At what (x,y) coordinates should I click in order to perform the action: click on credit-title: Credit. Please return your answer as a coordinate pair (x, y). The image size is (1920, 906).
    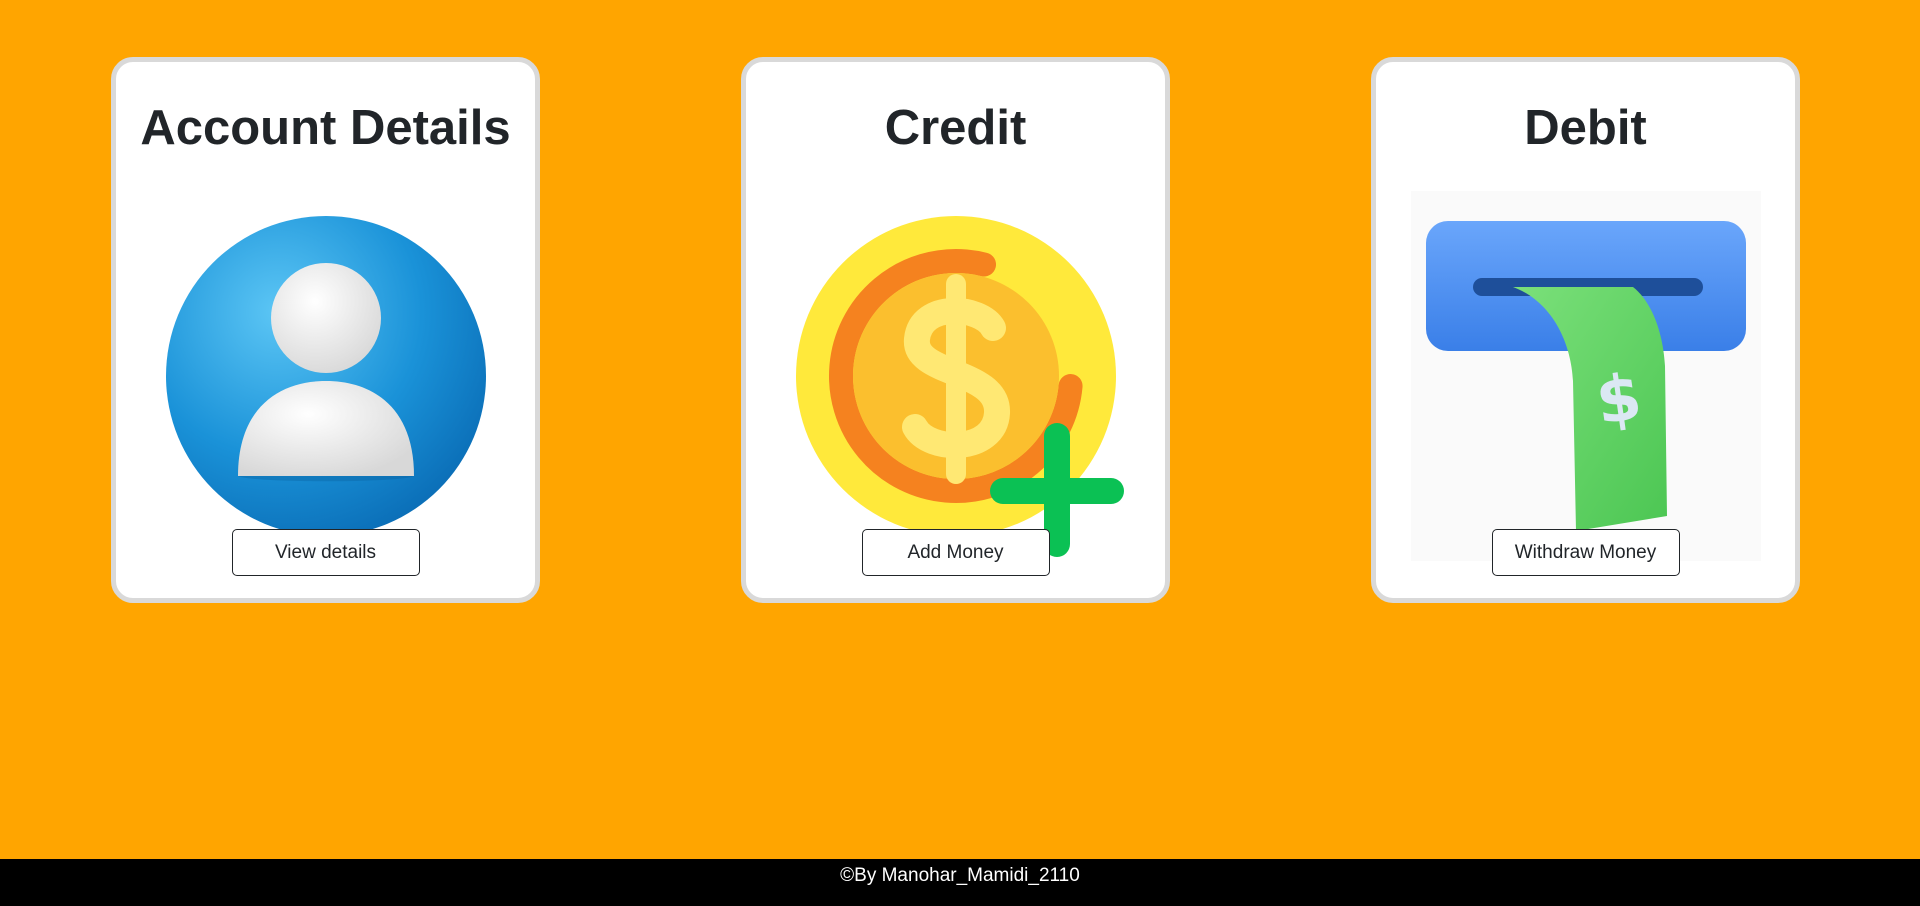
    Looking at the image, I should click on (955, 128).